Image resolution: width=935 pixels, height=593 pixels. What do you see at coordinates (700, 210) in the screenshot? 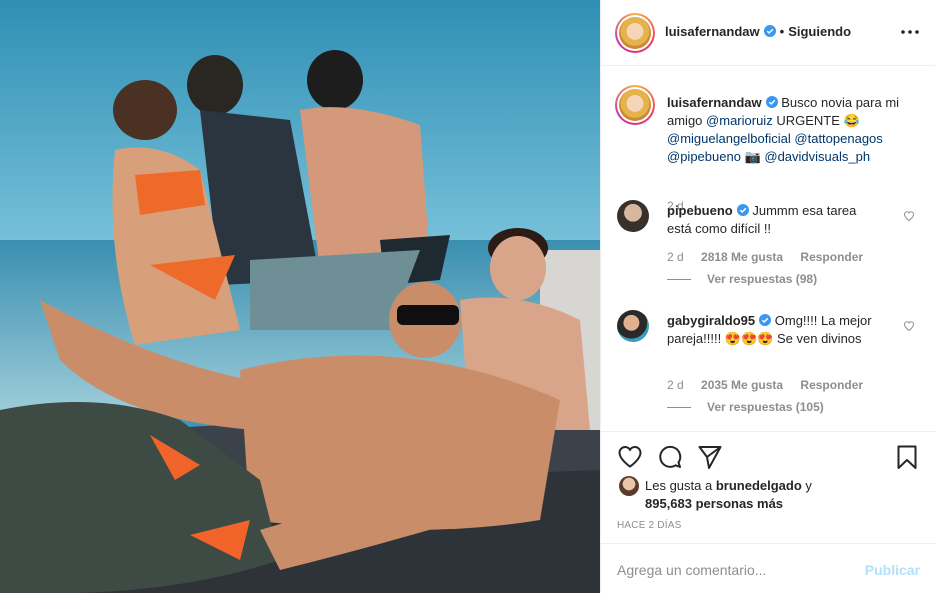
I see `commenter-username: pipebueno` at bounding box center [700, 210].